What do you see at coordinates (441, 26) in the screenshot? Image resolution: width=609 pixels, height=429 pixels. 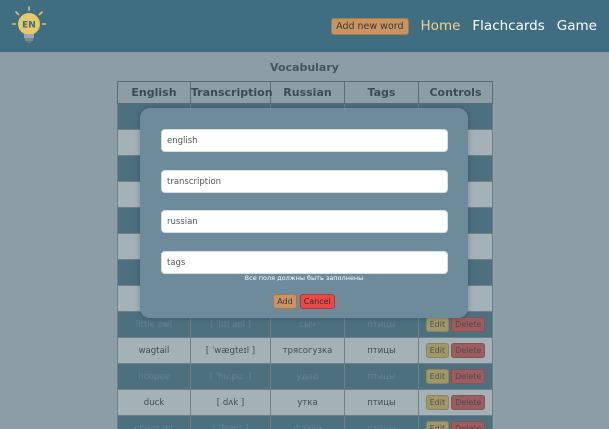 I see `nav-home: Home` at bounding box center [441, 26].